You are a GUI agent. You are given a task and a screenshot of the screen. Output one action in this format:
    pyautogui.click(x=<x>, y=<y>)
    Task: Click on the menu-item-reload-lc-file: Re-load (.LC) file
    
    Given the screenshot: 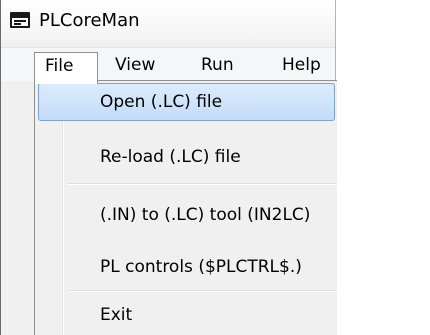 What is the action you would take?
    pyautogui.click(x=186, y=158)
    